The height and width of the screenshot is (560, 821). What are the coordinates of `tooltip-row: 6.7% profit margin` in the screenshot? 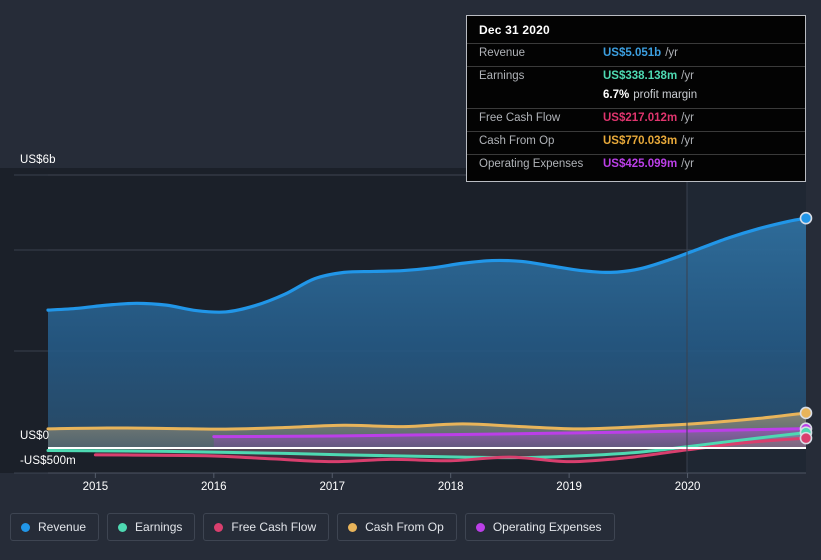 It's located at (636, 98).